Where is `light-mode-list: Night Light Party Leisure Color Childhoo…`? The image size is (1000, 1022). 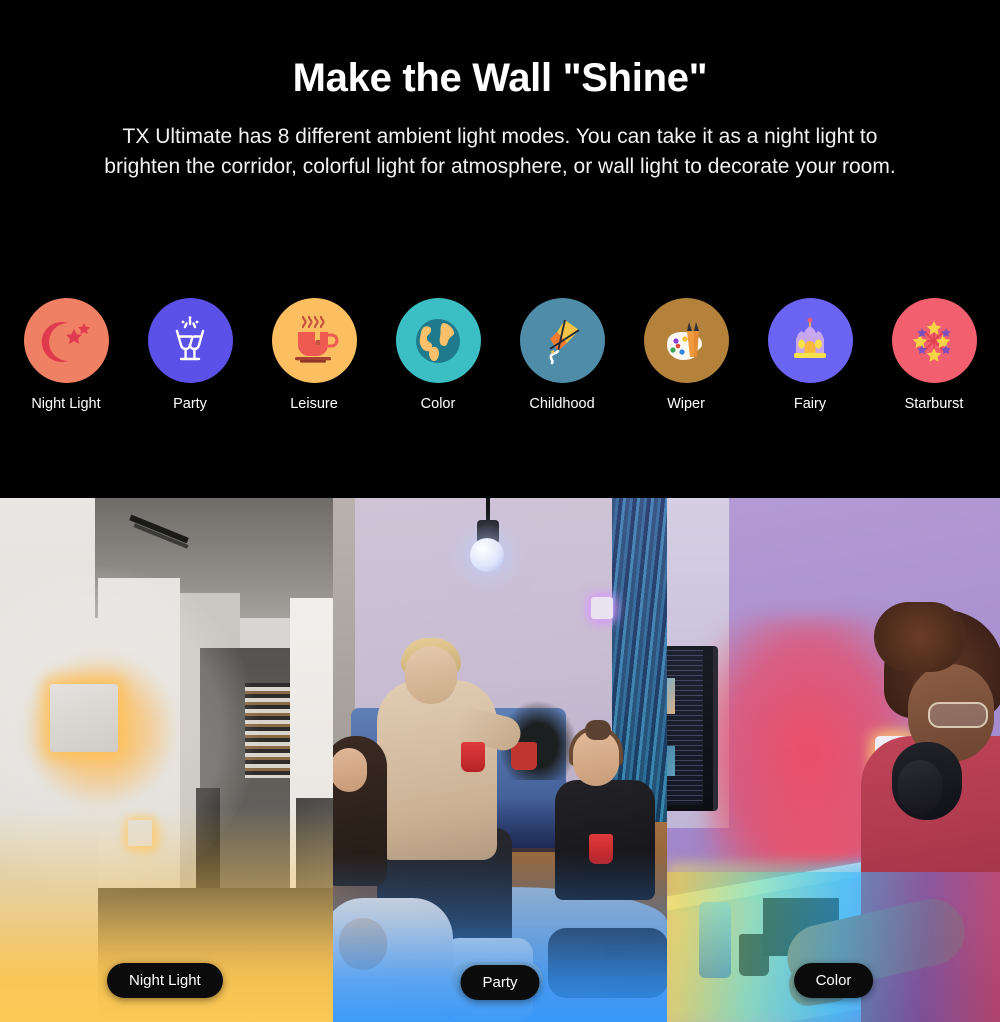 light-mode-list: Night Light Party Leisure Color Childhoo… is located at coordinates (500, 355).